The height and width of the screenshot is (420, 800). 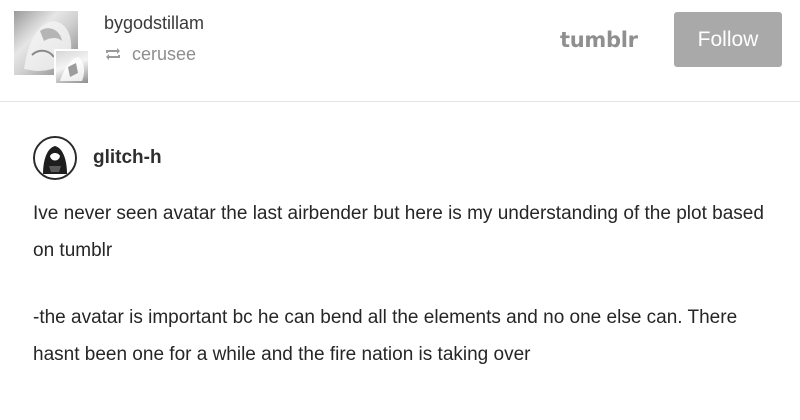 I want to click on avatar-stack, so click(x=52, y=48).